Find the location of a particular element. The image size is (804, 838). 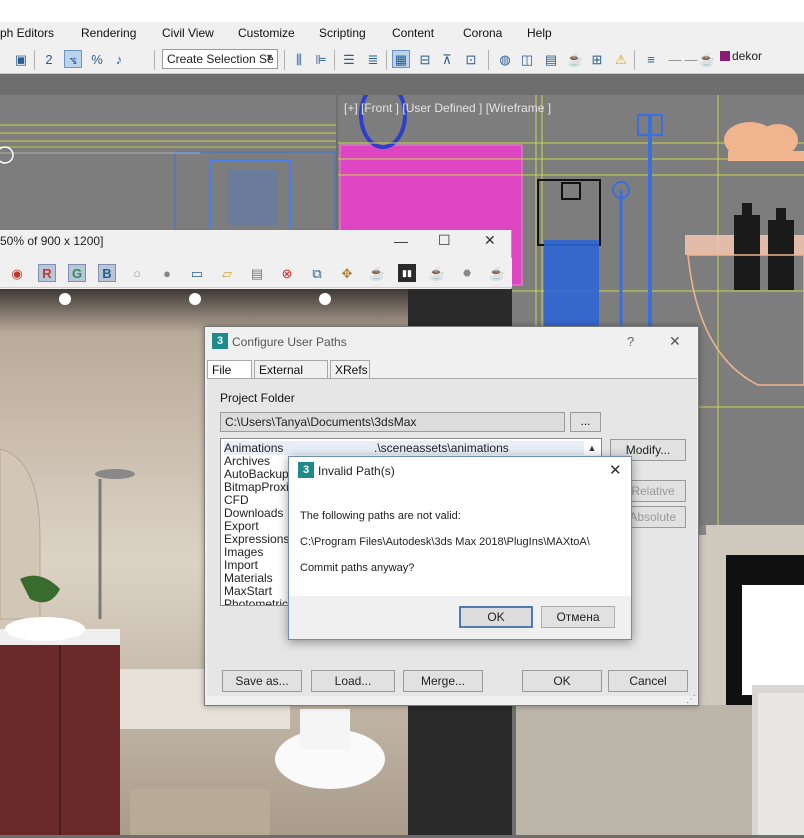

project-folder-label: Project Folder is located at coordinates (257, 398).